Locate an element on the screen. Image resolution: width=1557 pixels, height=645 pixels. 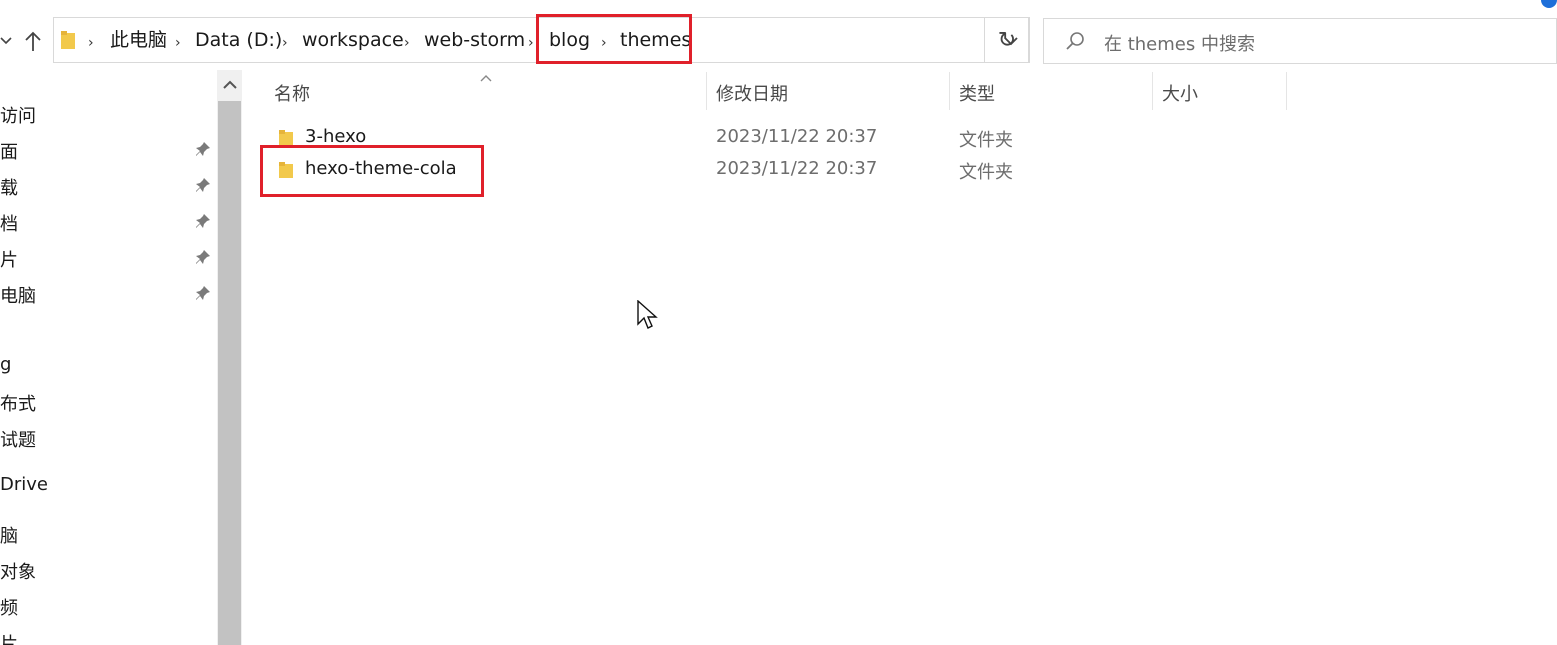
nav-item-distributed: 布式 is located at coordinates (18, 403).